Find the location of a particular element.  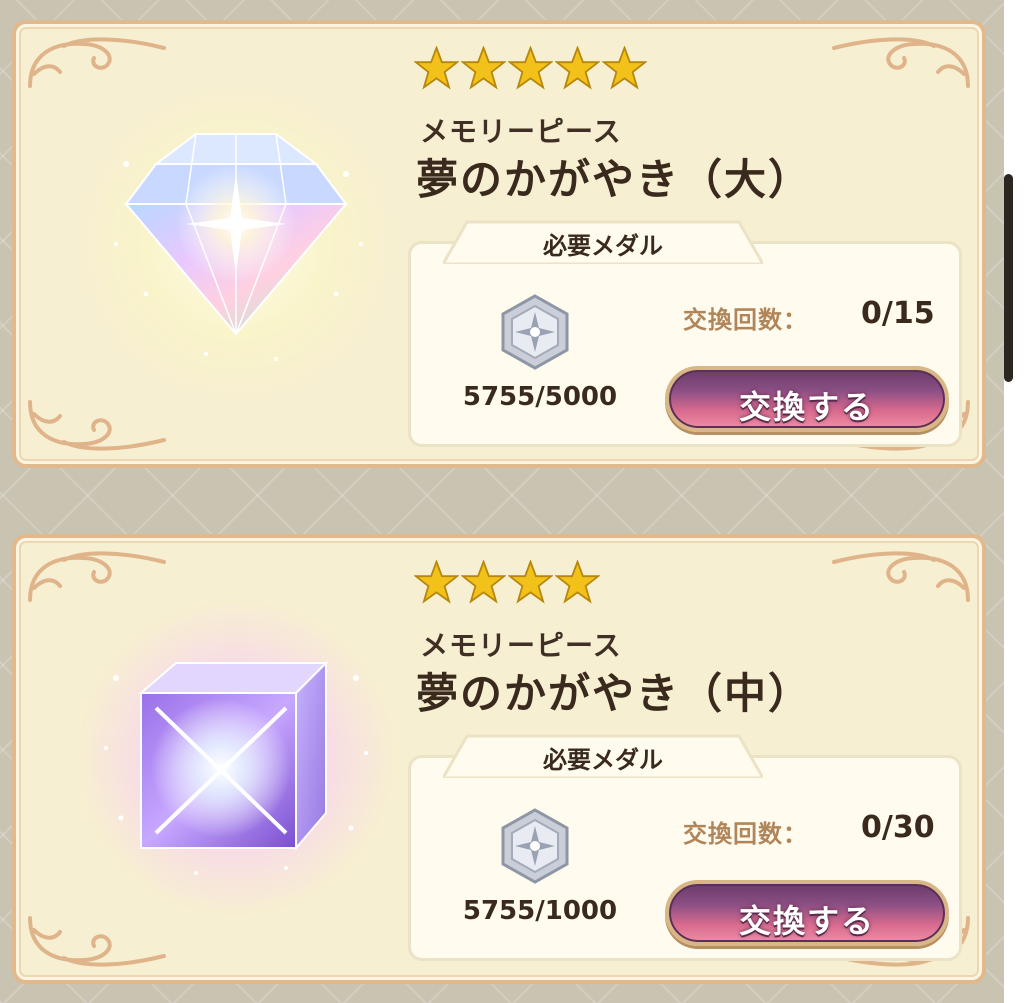

required-medal-panel: 必要メダル 5755/5000 交換回数： 0/15 交換する is located at coordinates (685, 333).